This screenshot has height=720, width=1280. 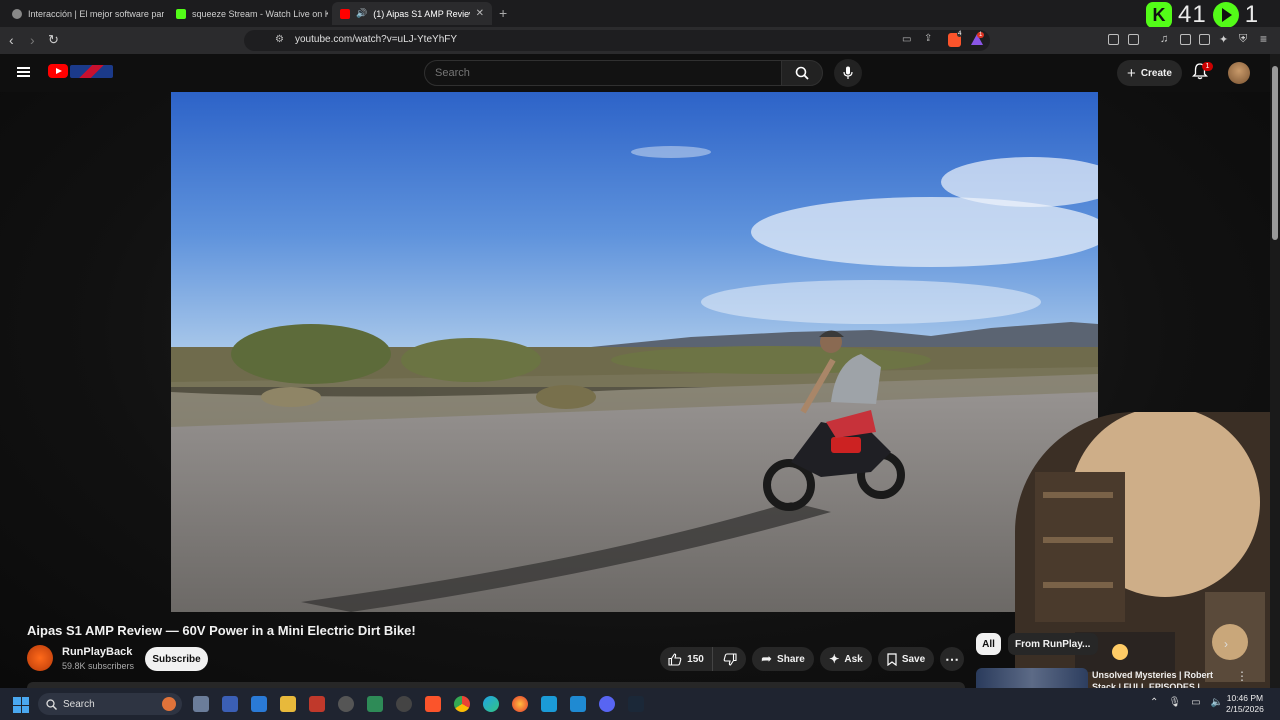 I want to click on tab-title: Interacción | El mejor software para p, so click(x=96, y=13).